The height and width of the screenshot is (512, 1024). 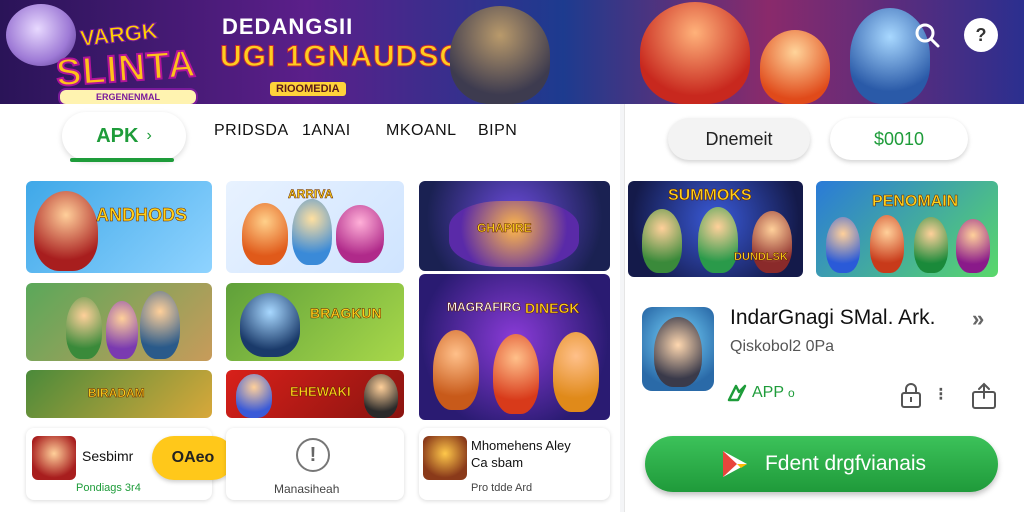 I want to click on game-card: ARRIVA, so click(x=315, y=227).